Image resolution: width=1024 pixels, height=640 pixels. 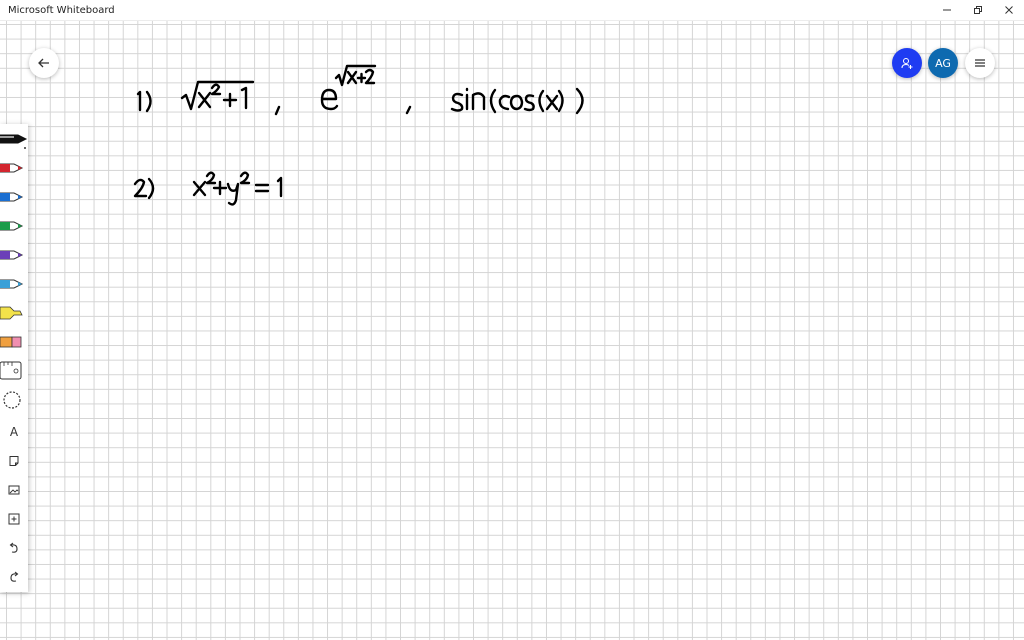 I want to click on note-tool, so click(x=14, y=461).